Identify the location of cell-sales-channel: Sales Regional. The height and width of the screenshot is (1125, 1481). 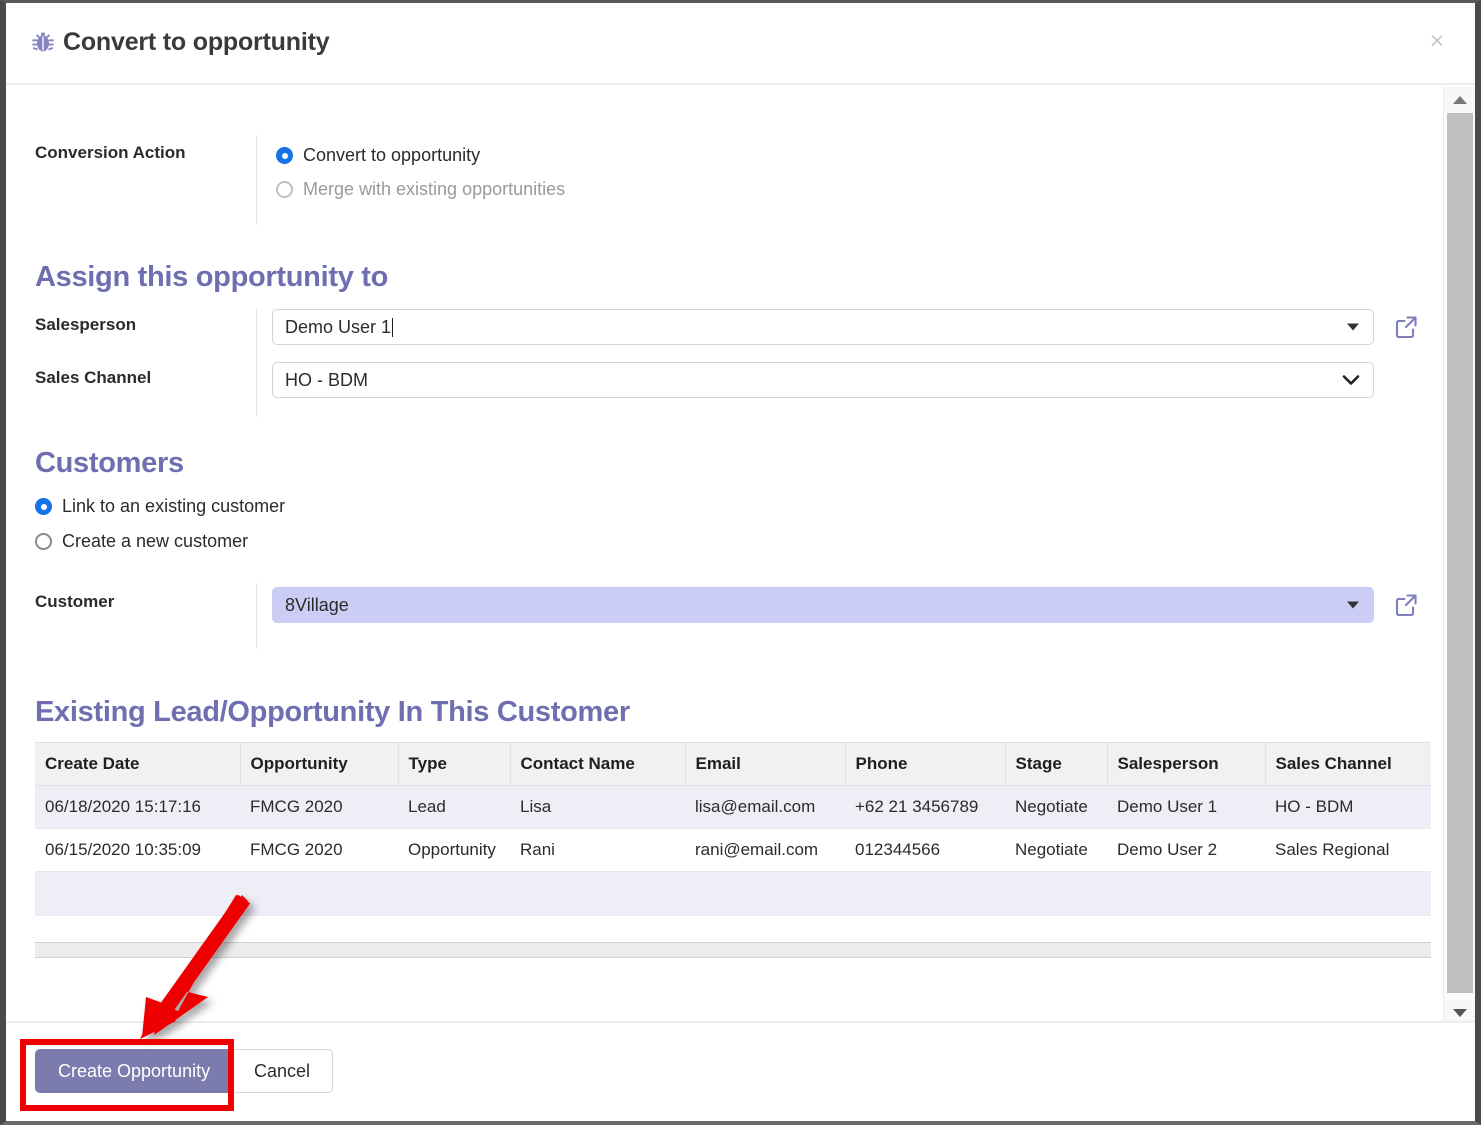
(1348, 850).